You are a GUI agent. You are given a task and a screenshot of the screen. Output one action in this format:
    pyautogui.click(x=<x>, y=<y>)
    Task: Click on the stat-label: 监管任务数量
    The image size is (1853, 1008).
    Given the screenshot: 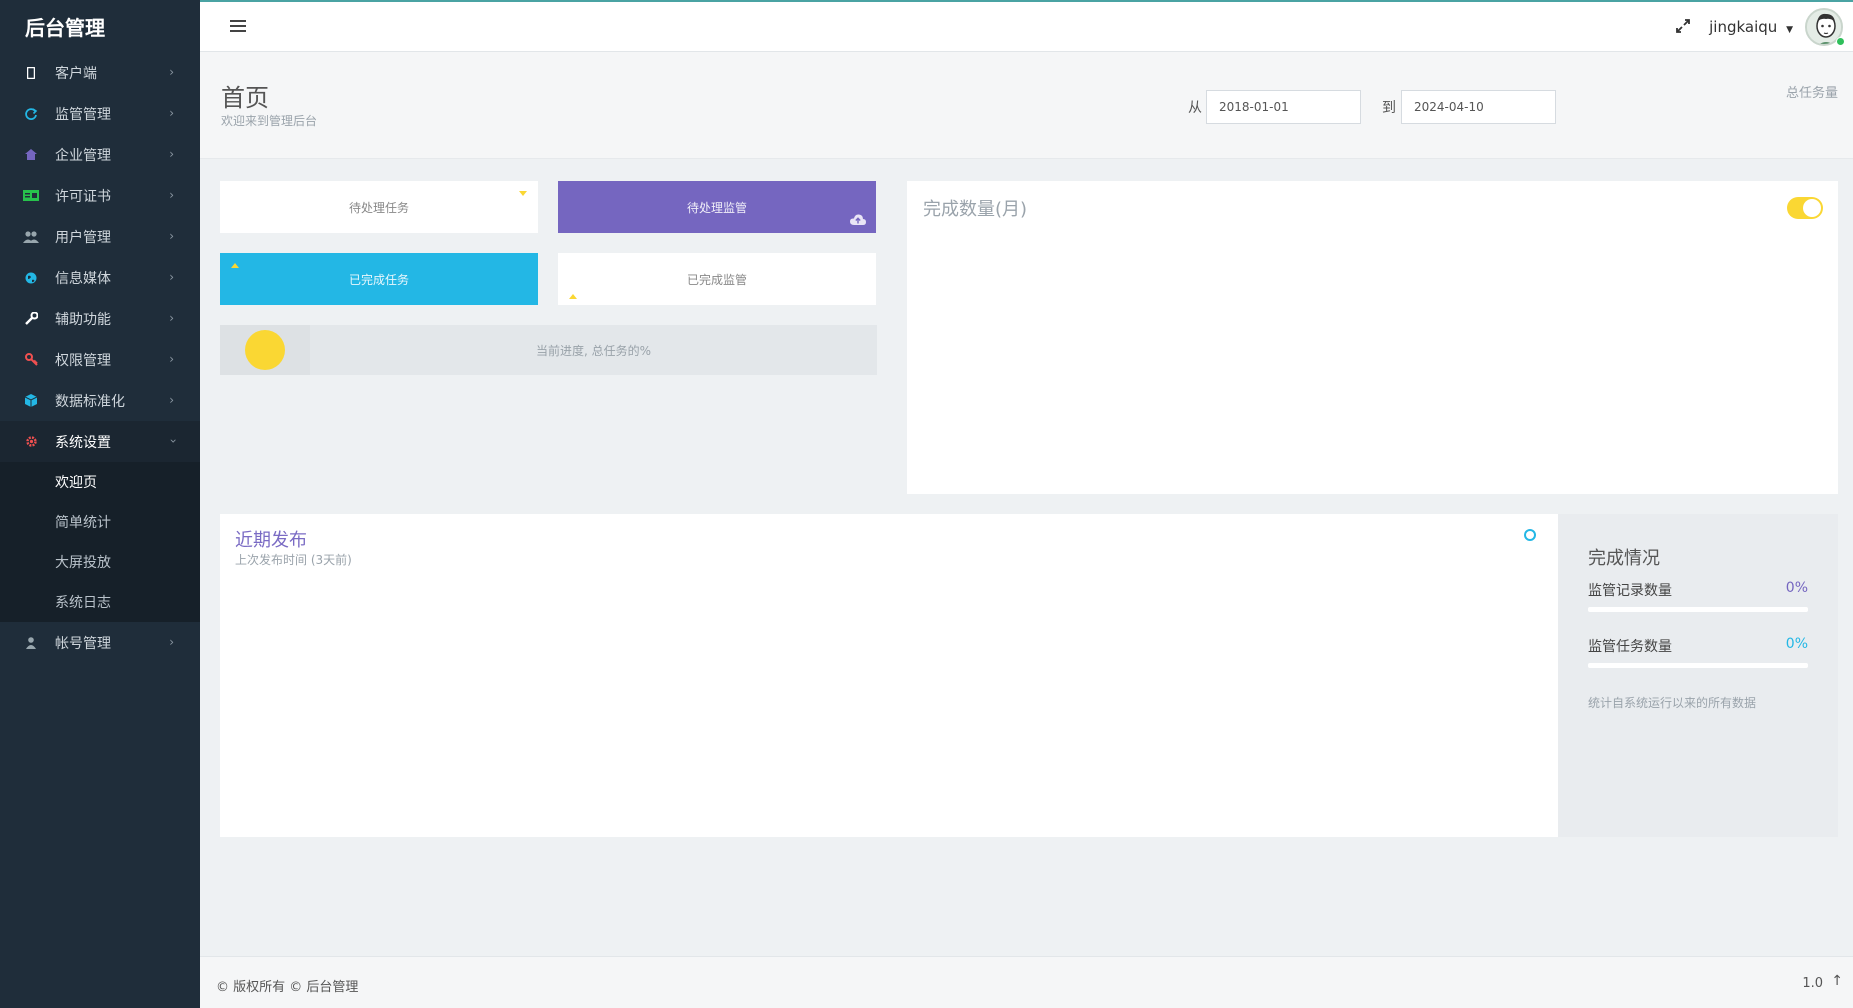 What is the action you would take?
    pyautogui.click(x=1630, y=647)
    